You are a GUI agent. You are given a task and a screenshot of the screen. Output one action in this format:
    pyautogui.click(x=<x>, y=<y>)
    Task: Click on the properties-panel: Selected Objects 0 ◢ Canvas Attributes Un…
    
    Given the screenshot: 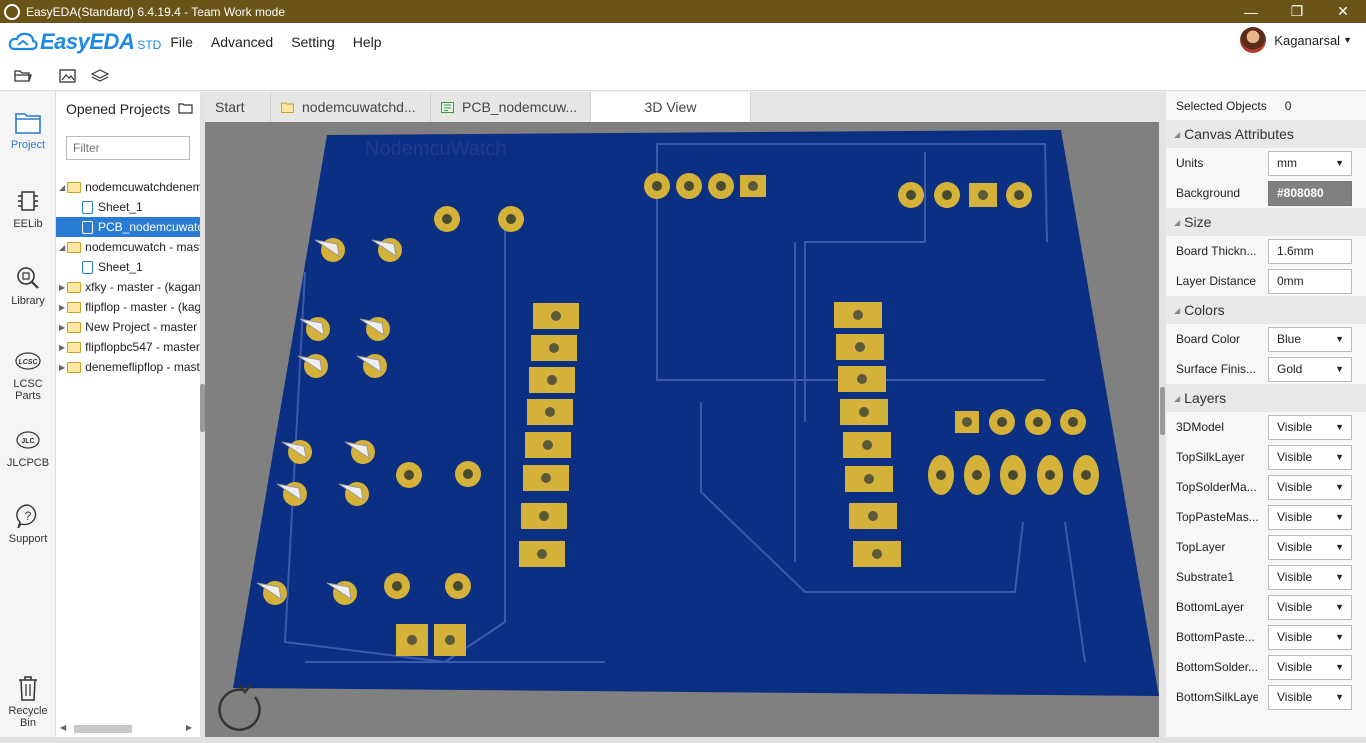 What is the action you would take?
    pyautogui.click(x=1266, y=417)
    